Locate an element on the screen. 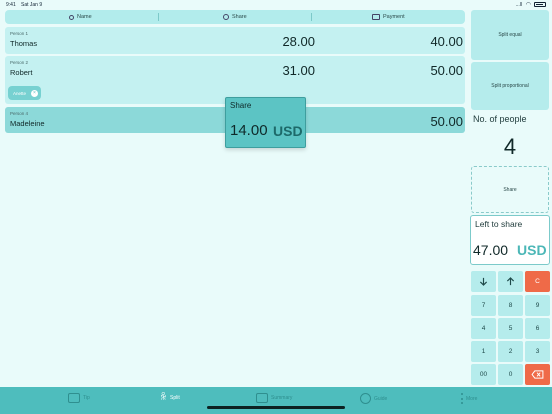 The image size is (552, 414). header-share-label: Share is located at coordinates (239, 17).